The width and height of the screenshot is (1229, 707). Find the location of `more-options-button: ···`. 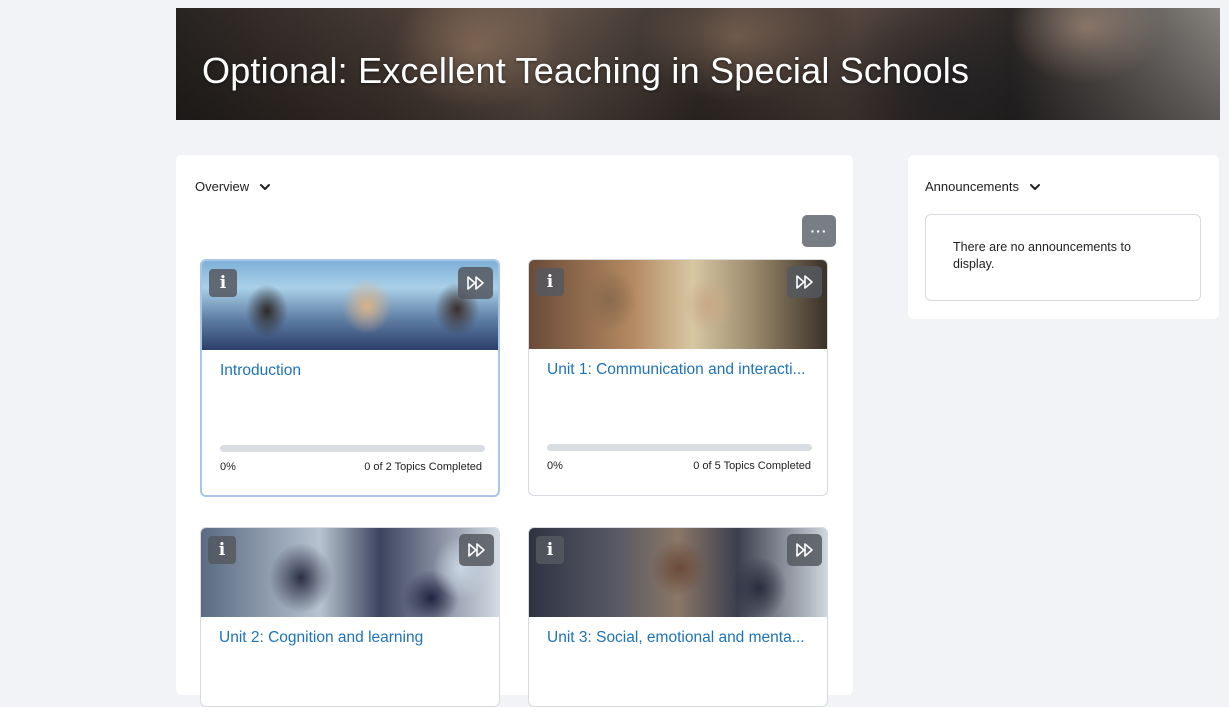

more-options-button: ··· is located at coordinates (819, 231).